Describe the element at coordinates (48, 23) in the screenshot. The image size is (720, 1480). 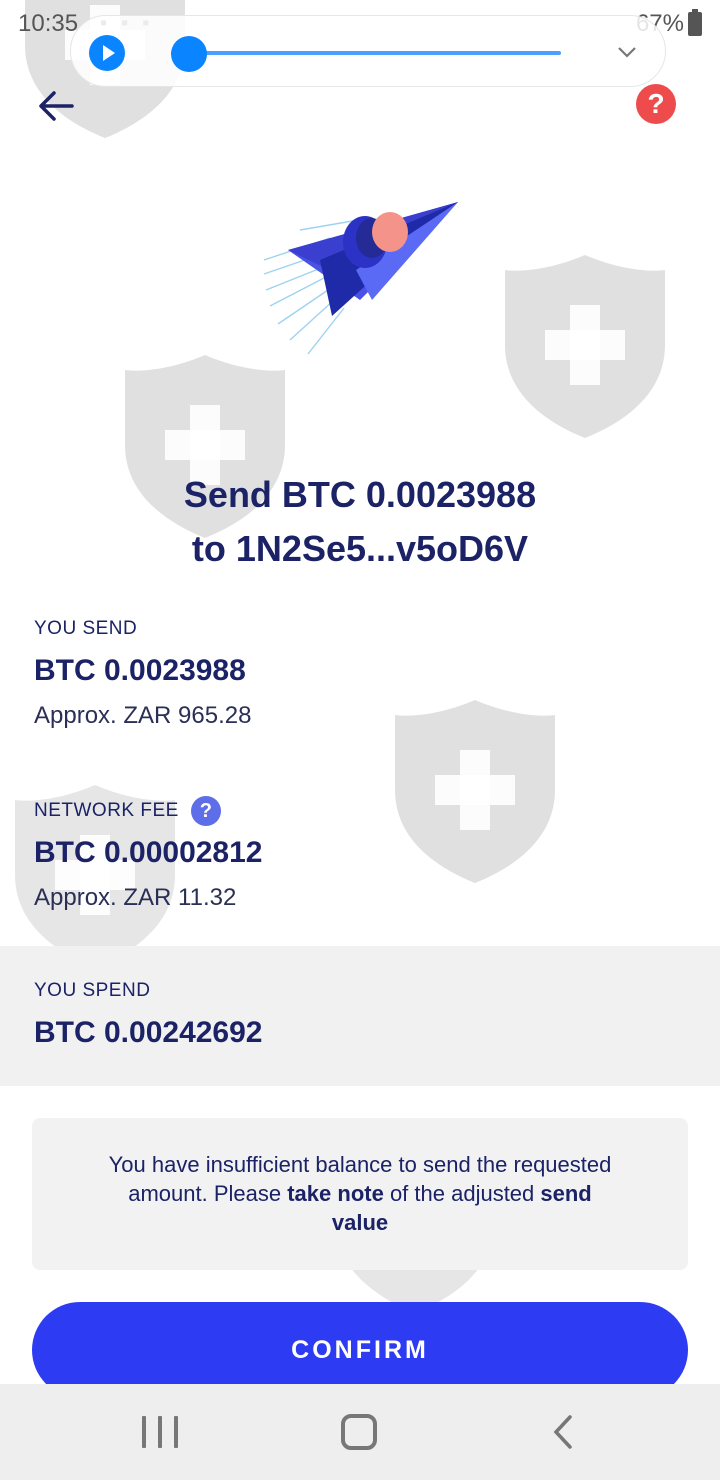
I see `status-time: 10:35` at that location.